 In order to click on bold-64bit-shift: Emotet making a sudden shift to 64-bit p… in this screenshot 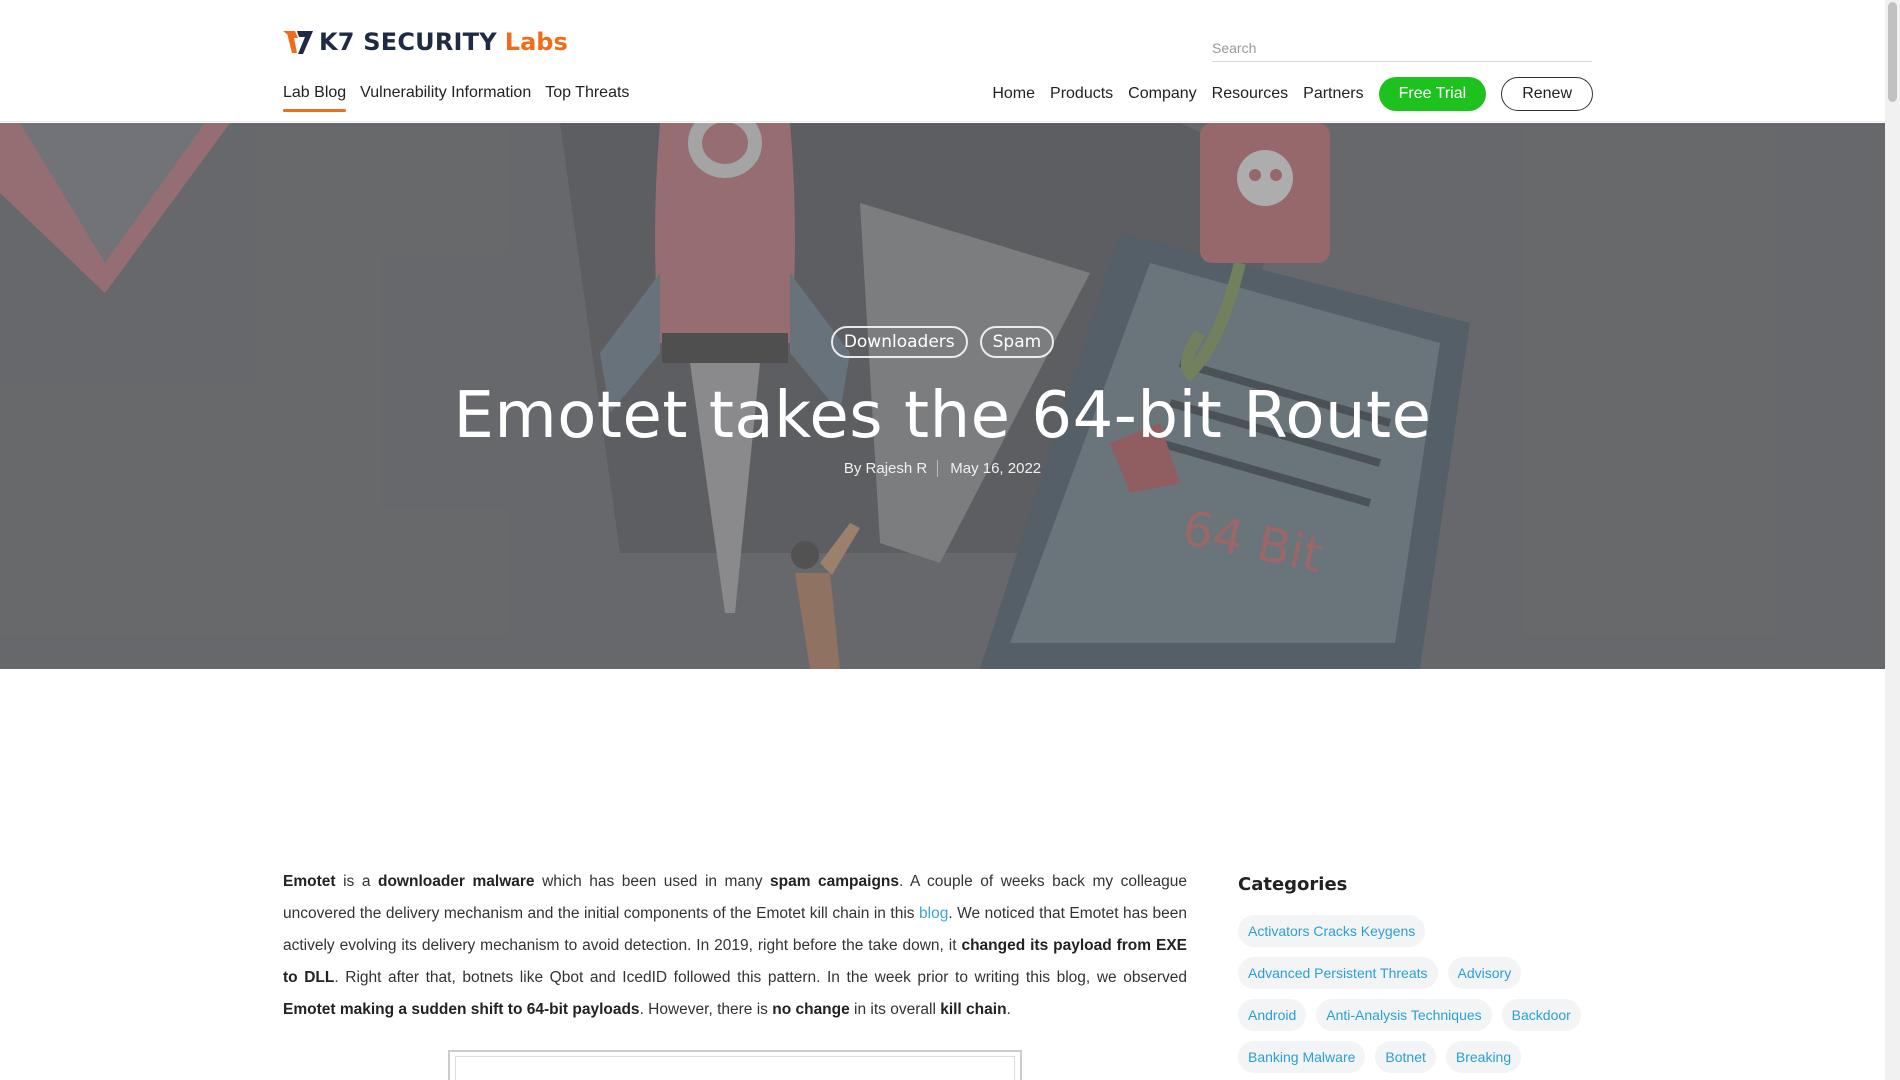, I will do `click(461, 1009)`.